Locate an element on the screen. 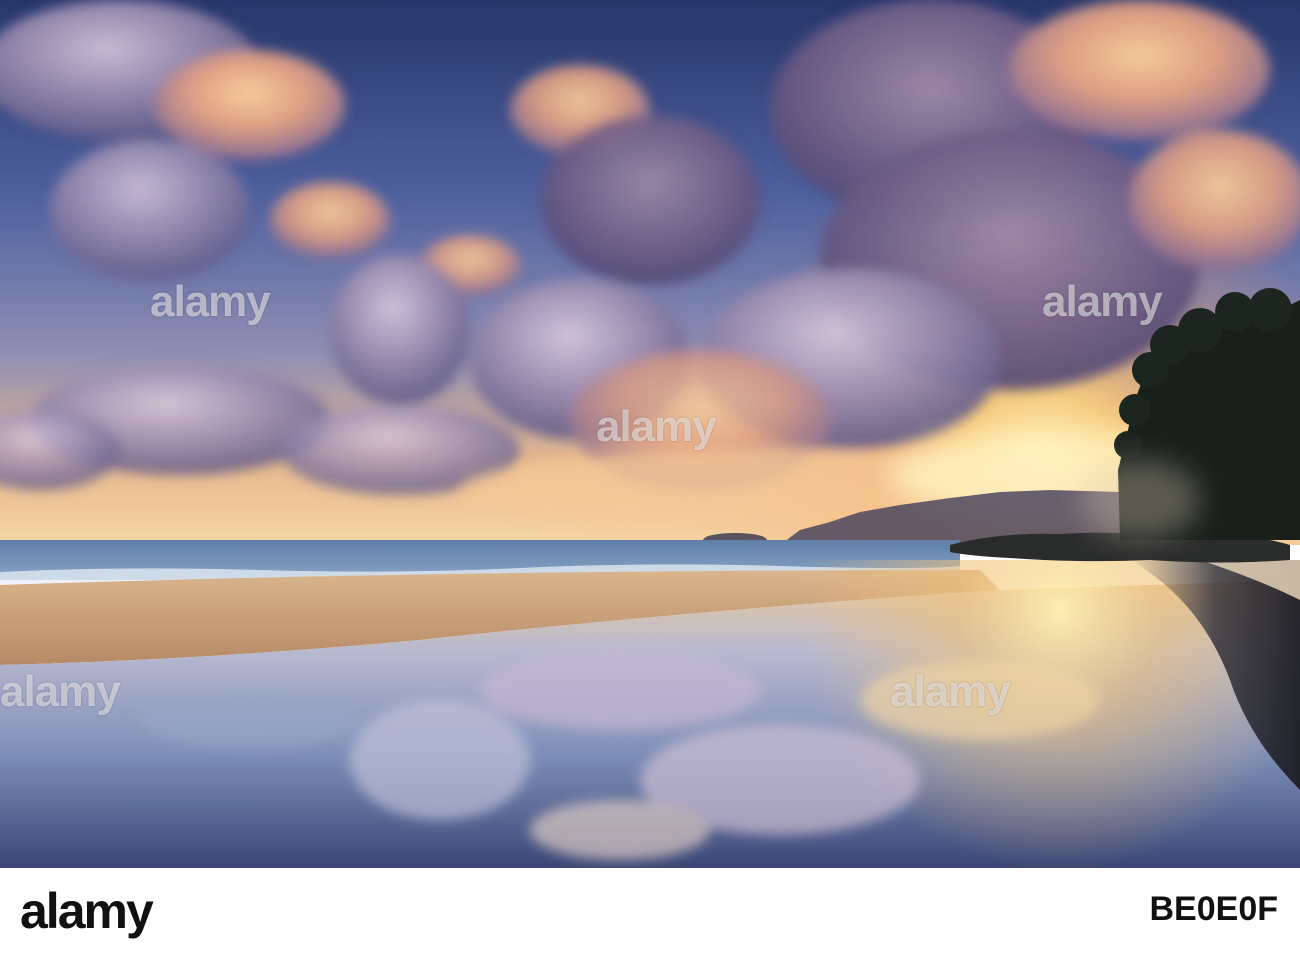  mist is located at coordinates (1140, 500).